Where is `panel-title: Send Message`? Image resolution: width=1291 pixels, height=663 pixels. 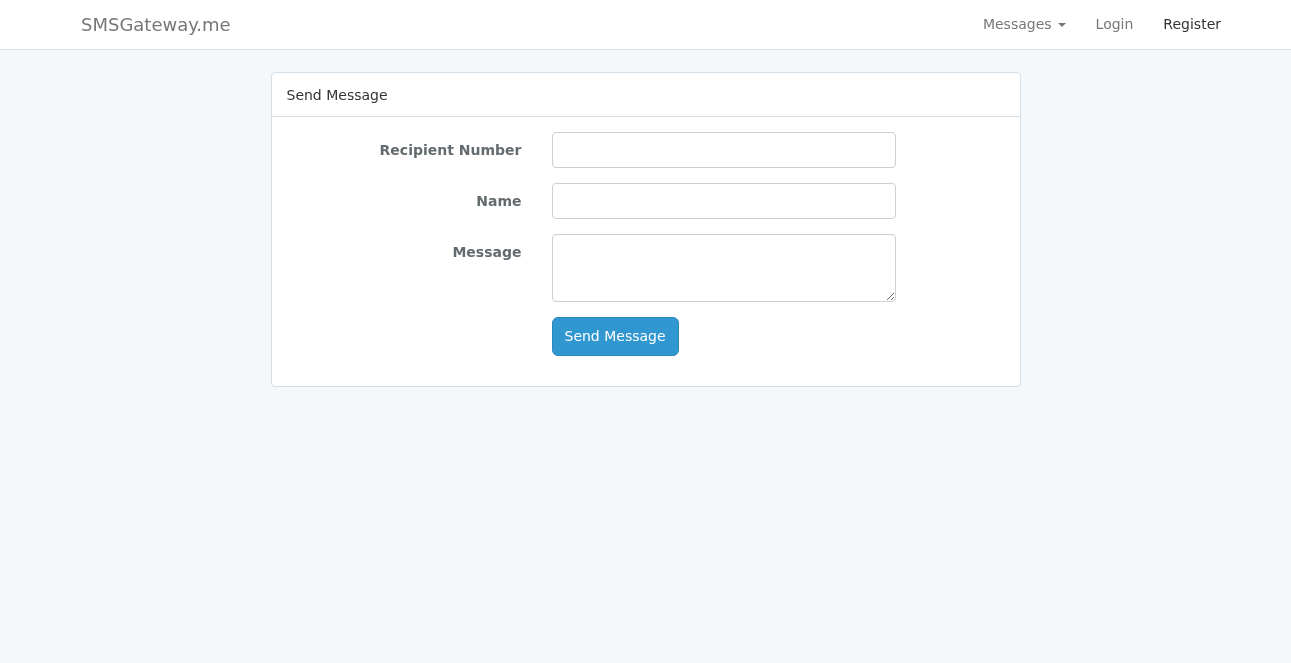
panel-title: Send Message is located at coordinates (645, 95).